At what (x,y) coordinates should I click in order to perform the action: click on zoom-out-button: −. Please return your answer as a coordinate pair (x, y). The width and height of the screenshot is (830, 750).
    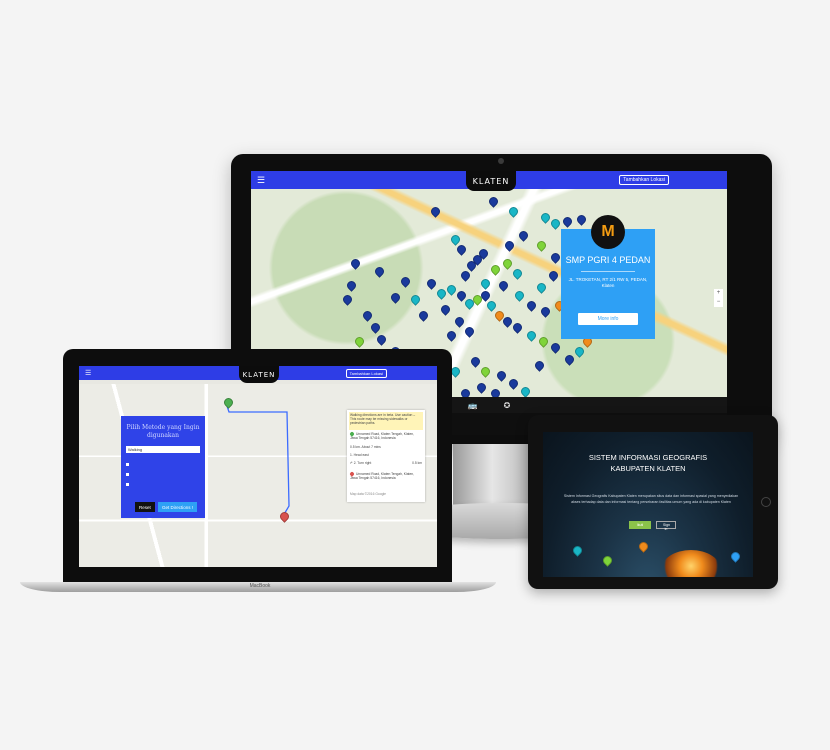
    Looking at the image, I should click on (718, 302).